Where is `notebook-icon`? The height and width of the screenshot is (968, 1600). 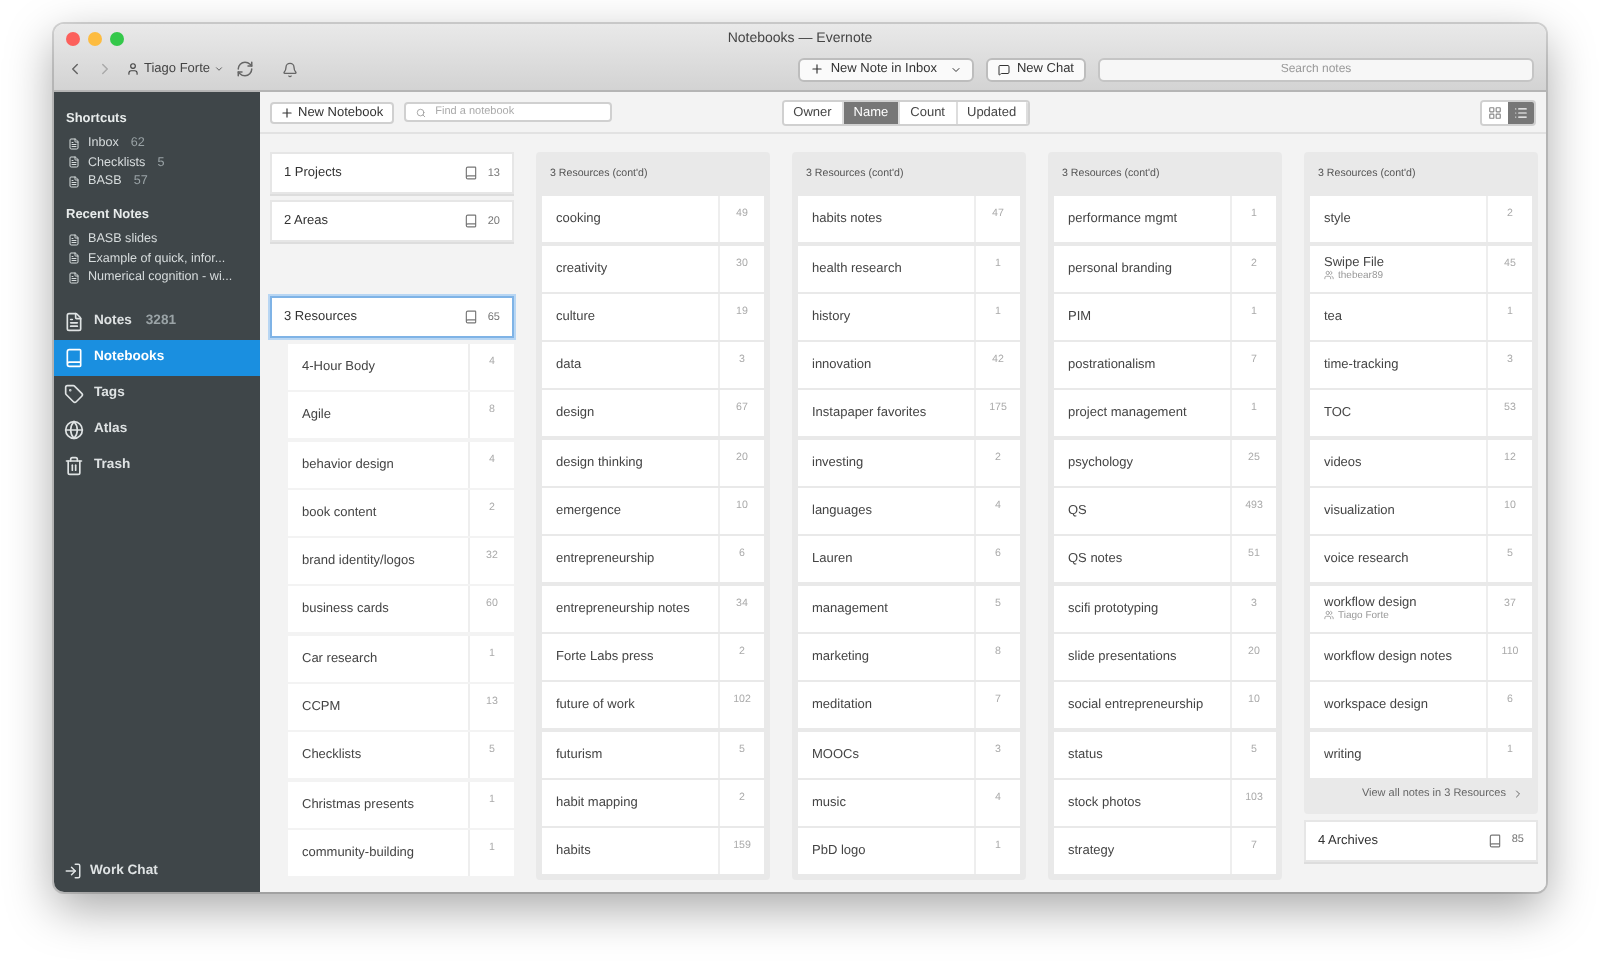
notebook-icon is located at coordinates (74, 357).